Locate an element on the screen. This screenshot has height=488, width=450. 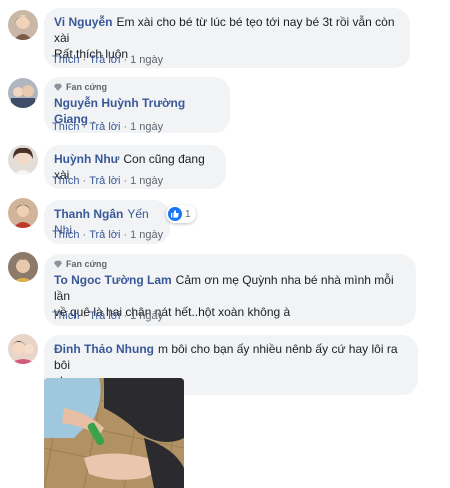
author-name: Đinh Thảo Nhung is located at coordinates (104, 349).